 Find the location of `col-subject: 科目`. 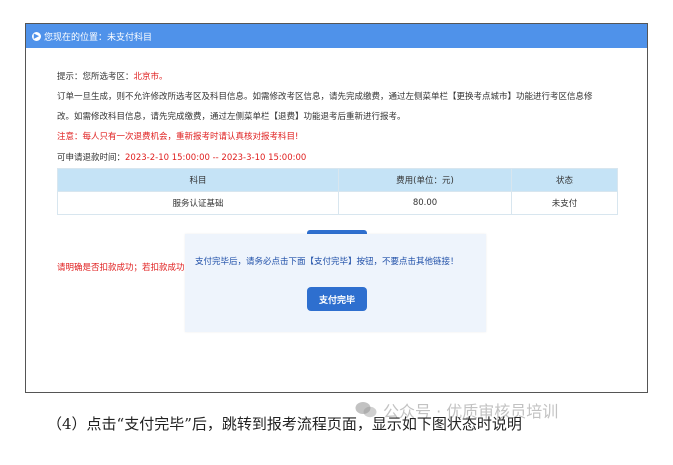

col-subject: 科目 is located at coordinates (198, 180).